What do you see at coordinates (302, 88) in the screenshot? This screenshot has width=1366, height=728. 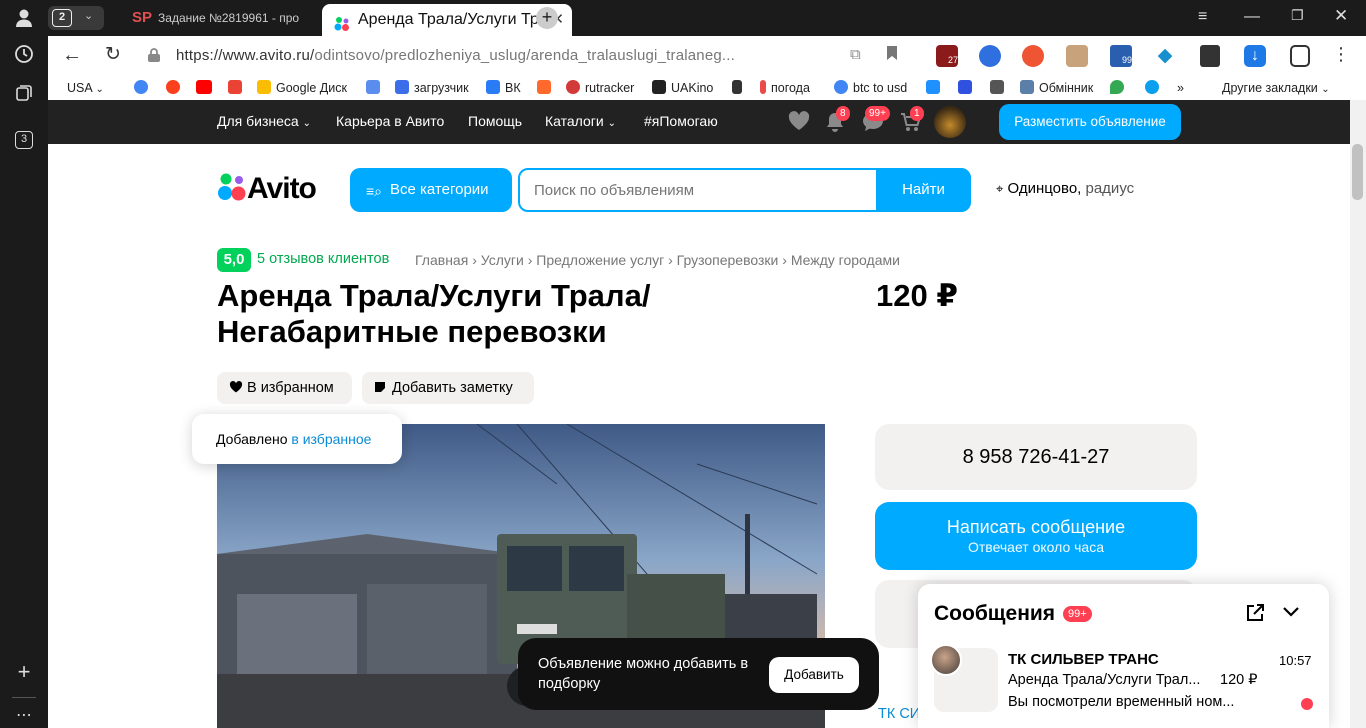 I see `bookmark-item: Google Диск` at bounding box center [302, 88].